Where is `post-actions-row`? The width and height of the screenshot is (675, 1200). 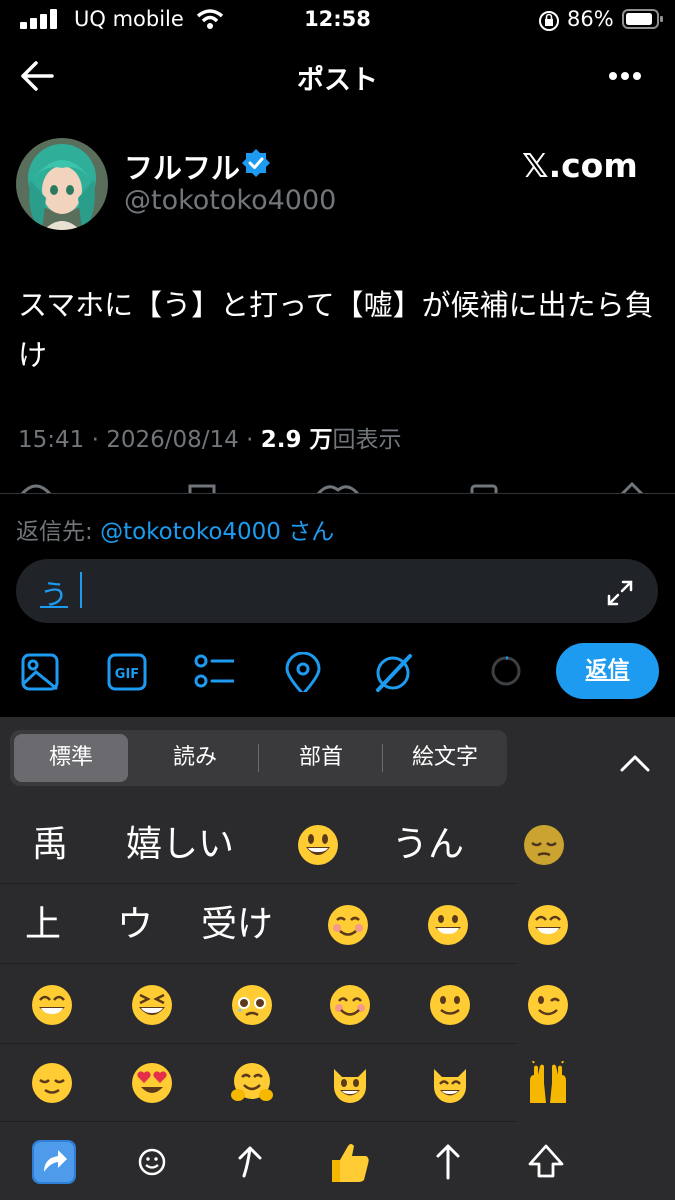
post-actions-row is located at coordinates (332, 487).